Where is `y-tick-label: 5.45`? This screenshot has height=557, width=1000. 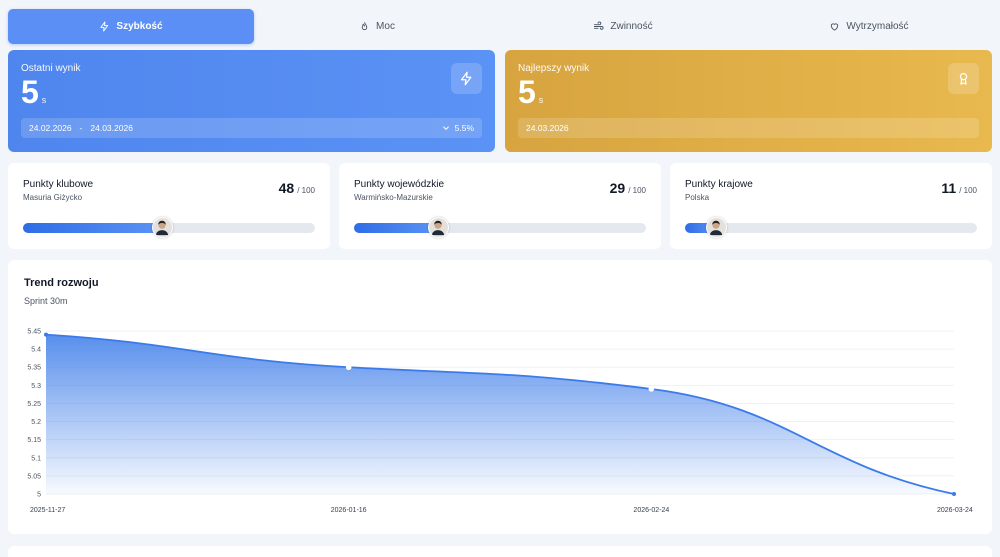 y-tick-label: 5.45 is located at coordinates (34, 332).